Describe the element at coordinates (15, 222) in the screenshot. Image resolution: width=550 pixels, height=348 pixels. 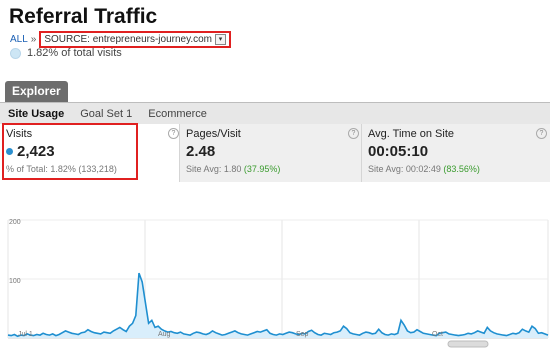
I see `chart-y-tick-label: 200` at that location.